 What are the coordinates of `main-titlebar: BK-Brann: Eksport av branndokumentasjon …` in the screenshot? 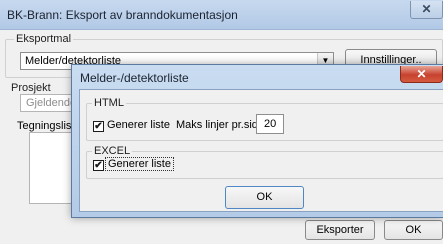 It's located at (221, 15).